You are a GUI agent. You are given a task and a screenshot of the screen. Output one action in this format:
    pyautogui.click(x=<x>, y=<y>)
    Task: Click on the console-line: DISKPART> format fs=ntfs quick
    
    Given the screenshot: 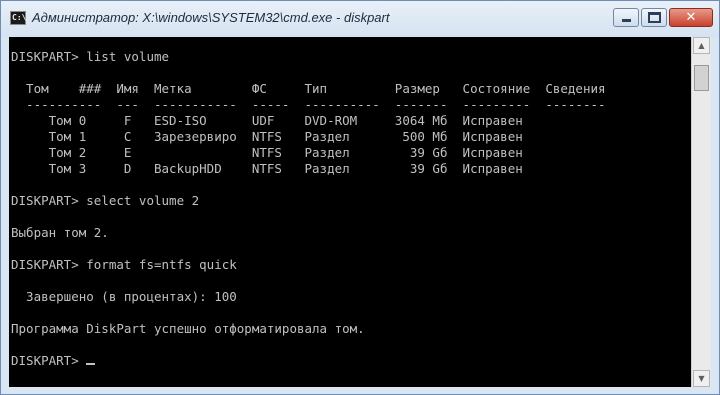 What is the action you would take?
    pyautogui.click(x=124, y=264)
    